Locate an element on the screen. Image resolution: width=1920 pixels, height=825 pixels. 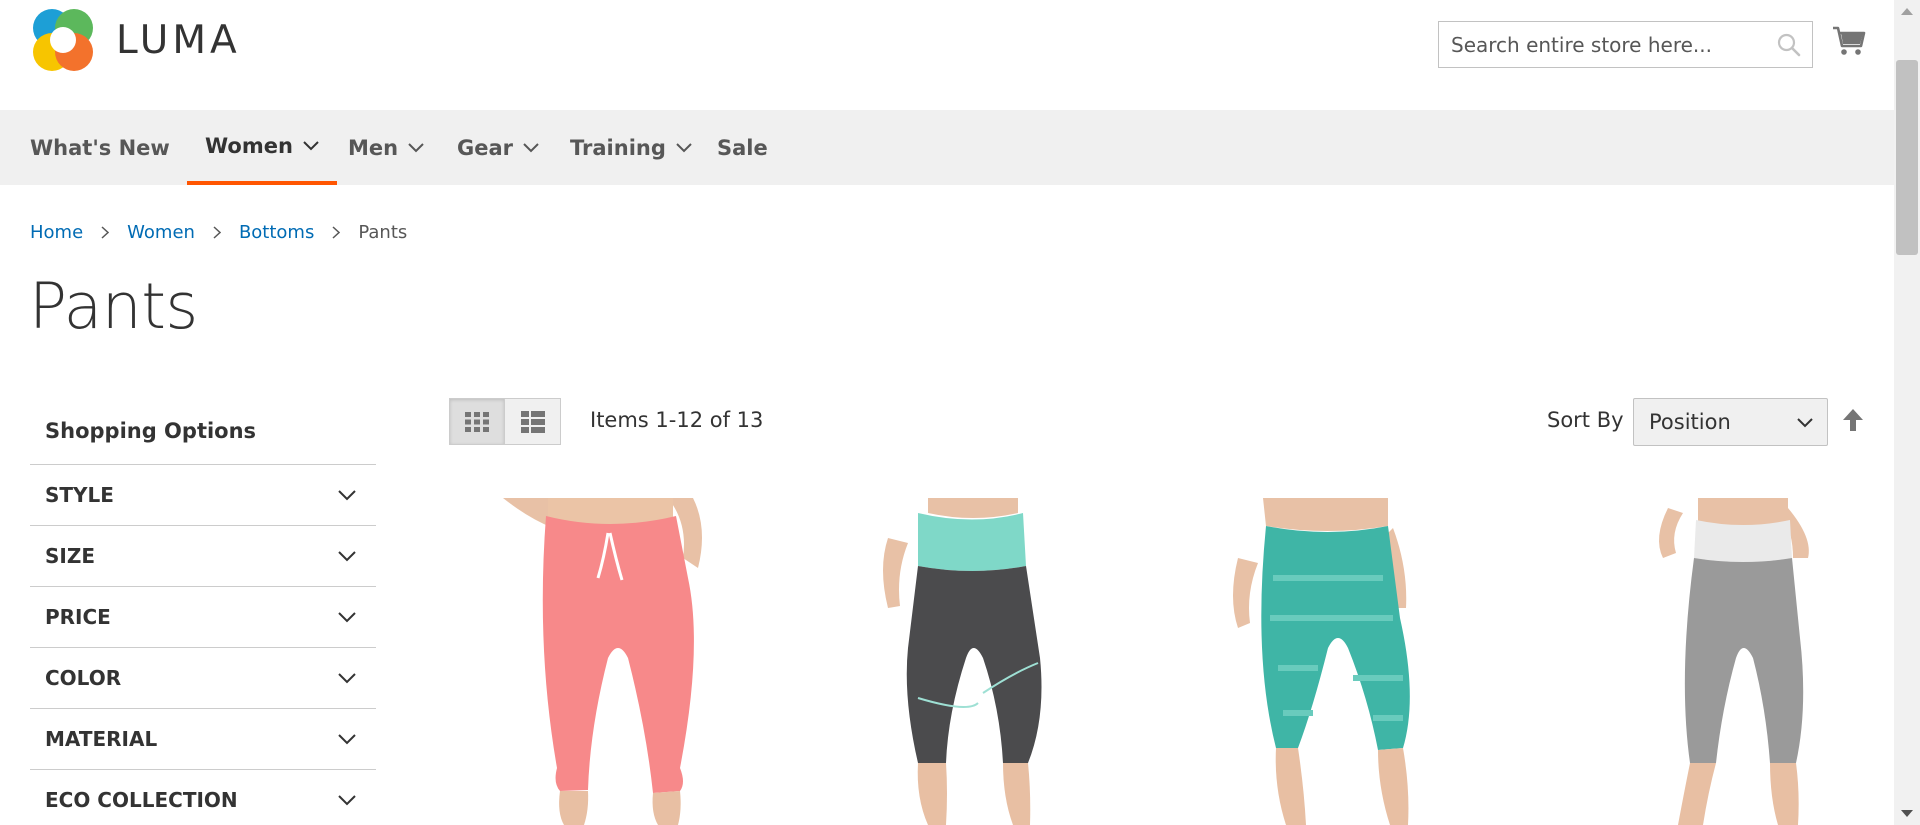
filter-color: COLOR is located at coordinates (203, 678).